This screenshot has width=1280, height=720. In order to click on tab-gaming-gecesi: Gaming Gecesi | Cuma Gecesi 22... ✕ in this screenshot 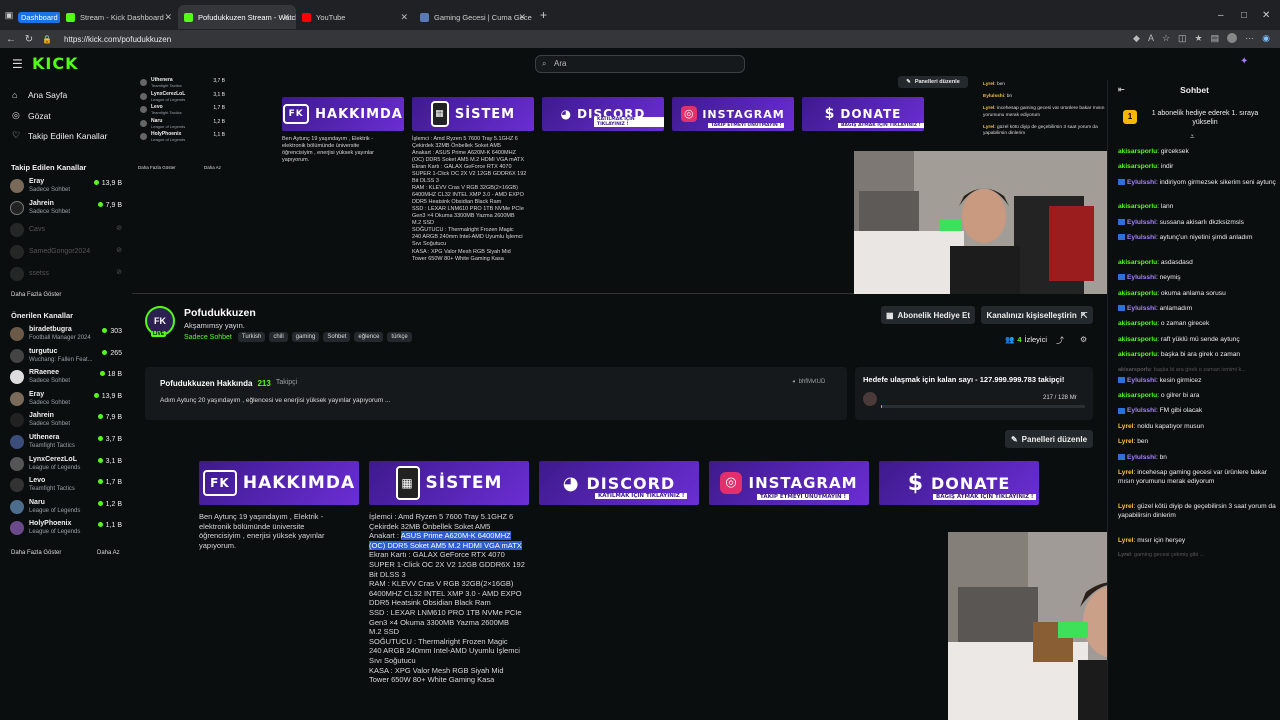, I will do `click(473, 17)`.